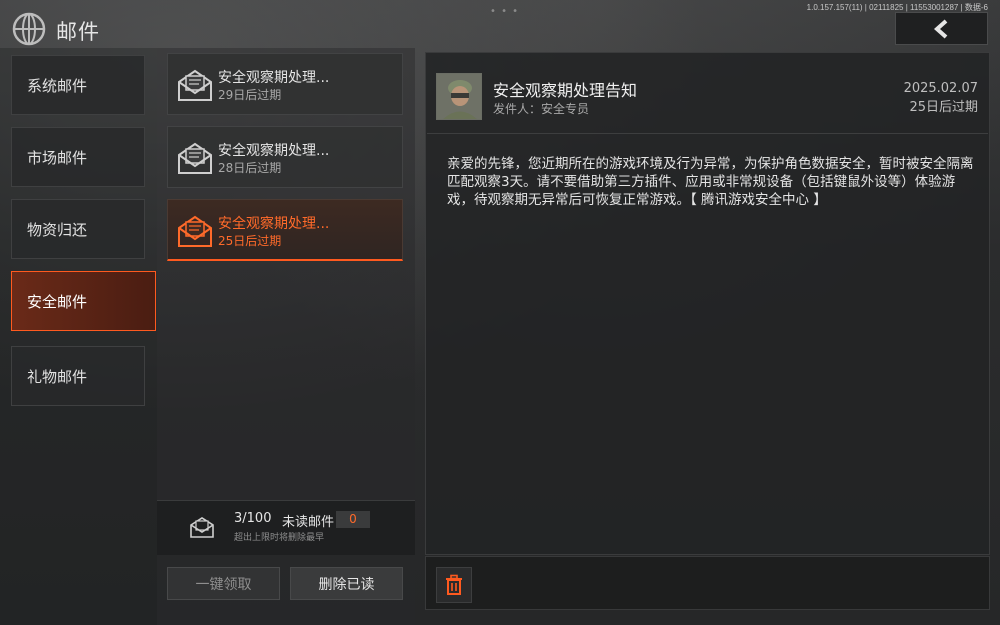  I want to click on avatar, so click(459, 96).